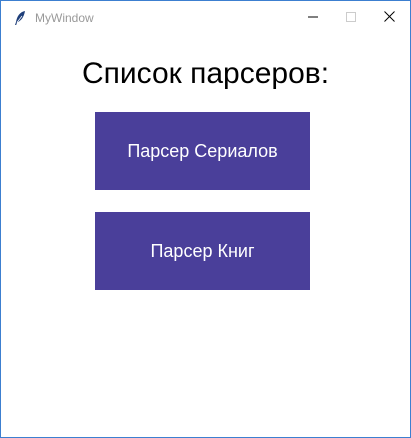 This screenshot has height=438, width=411. I want to click on books-parser-button: Парсер Книг, so click(202, 251).